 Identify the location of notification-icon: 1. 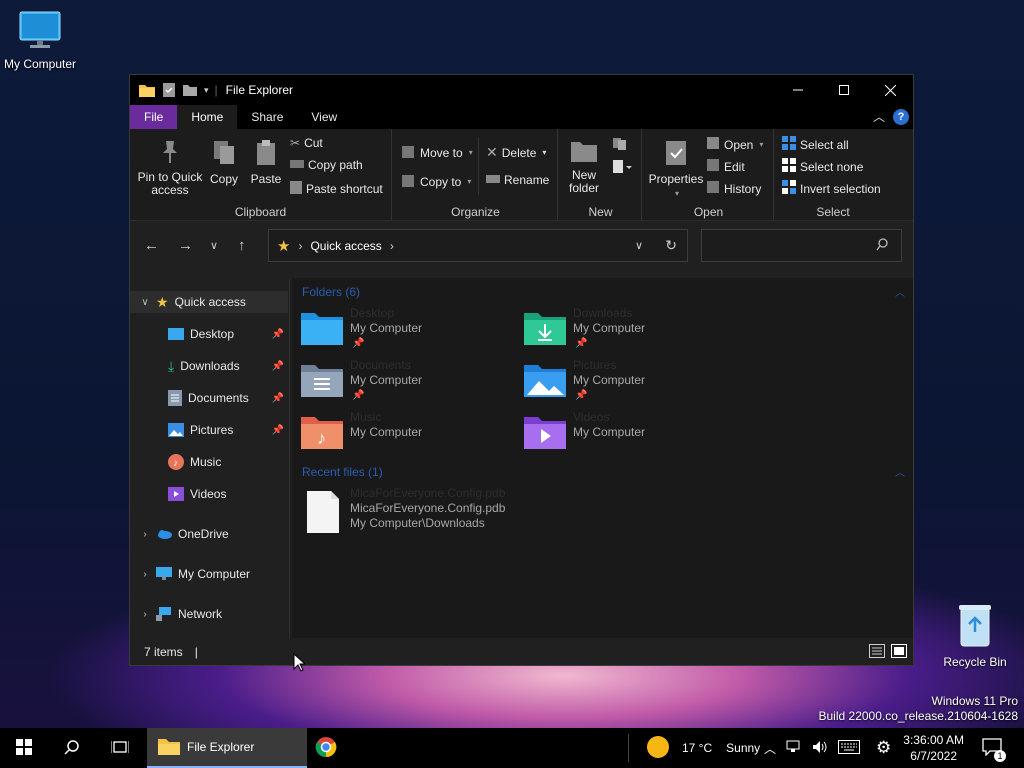
(994, 749).